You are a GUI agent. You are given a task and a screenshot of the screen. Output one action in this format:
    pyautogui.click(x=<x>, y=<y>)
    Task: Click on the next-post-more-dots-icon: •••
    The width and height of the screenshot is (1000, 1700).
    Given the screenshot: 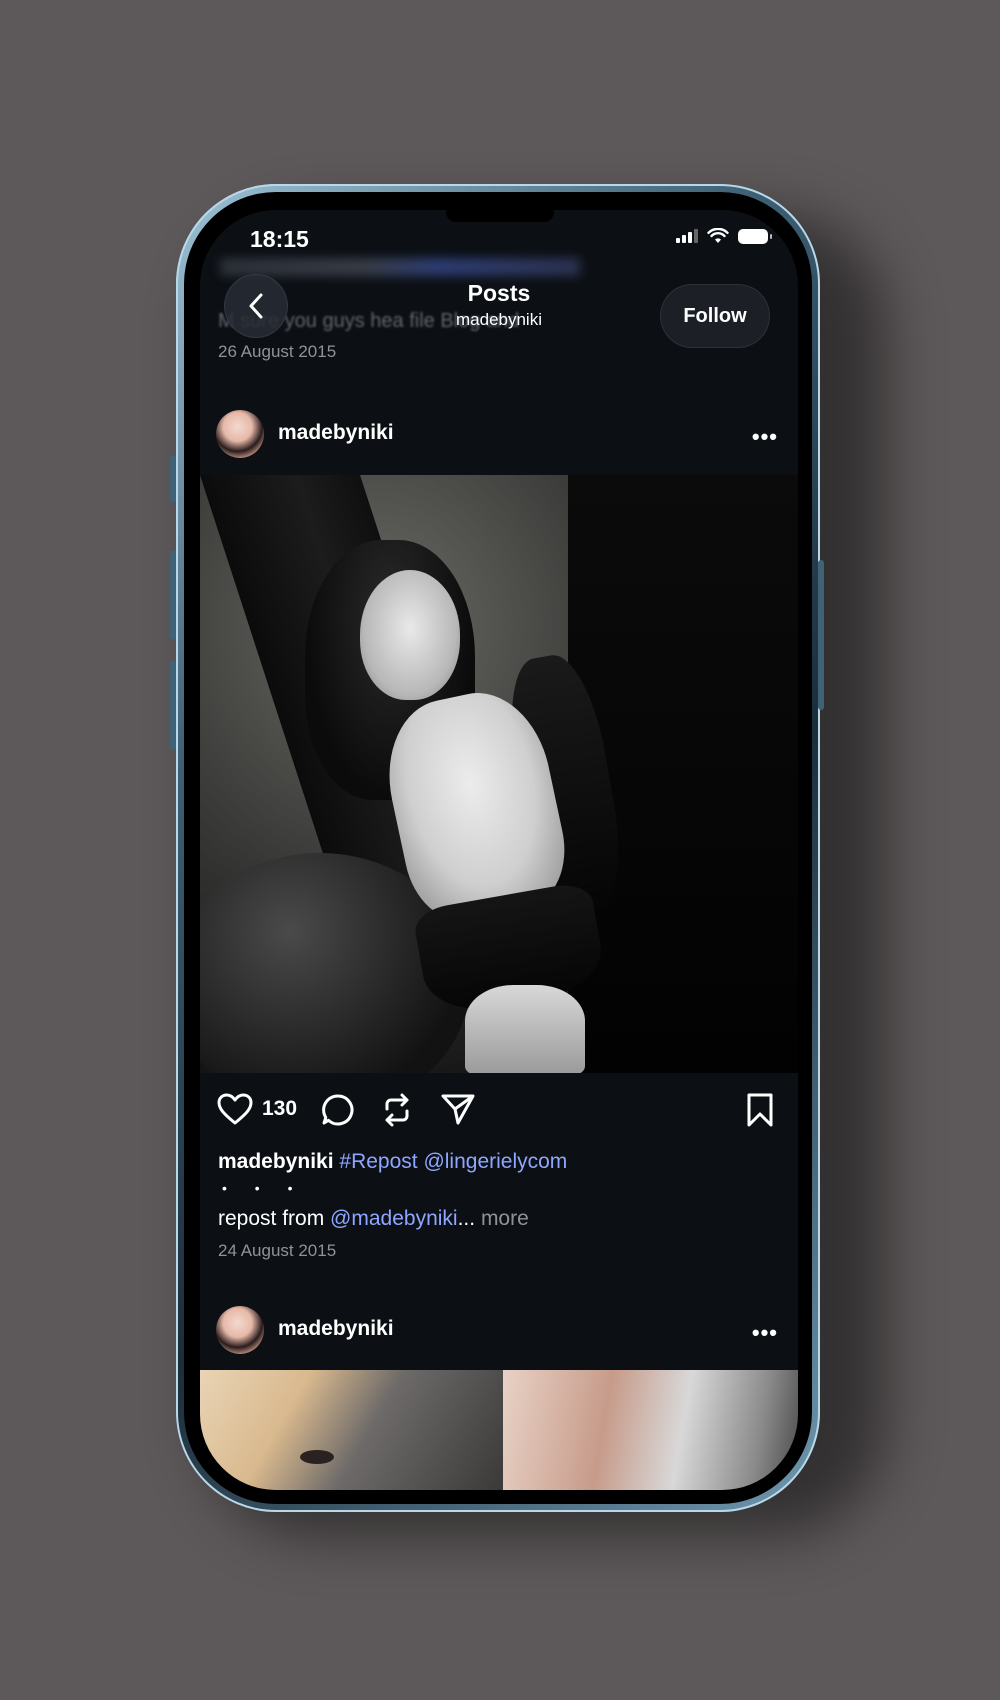 What is the action you would take?
    pyautogui.click(x=765, y=1333)
    